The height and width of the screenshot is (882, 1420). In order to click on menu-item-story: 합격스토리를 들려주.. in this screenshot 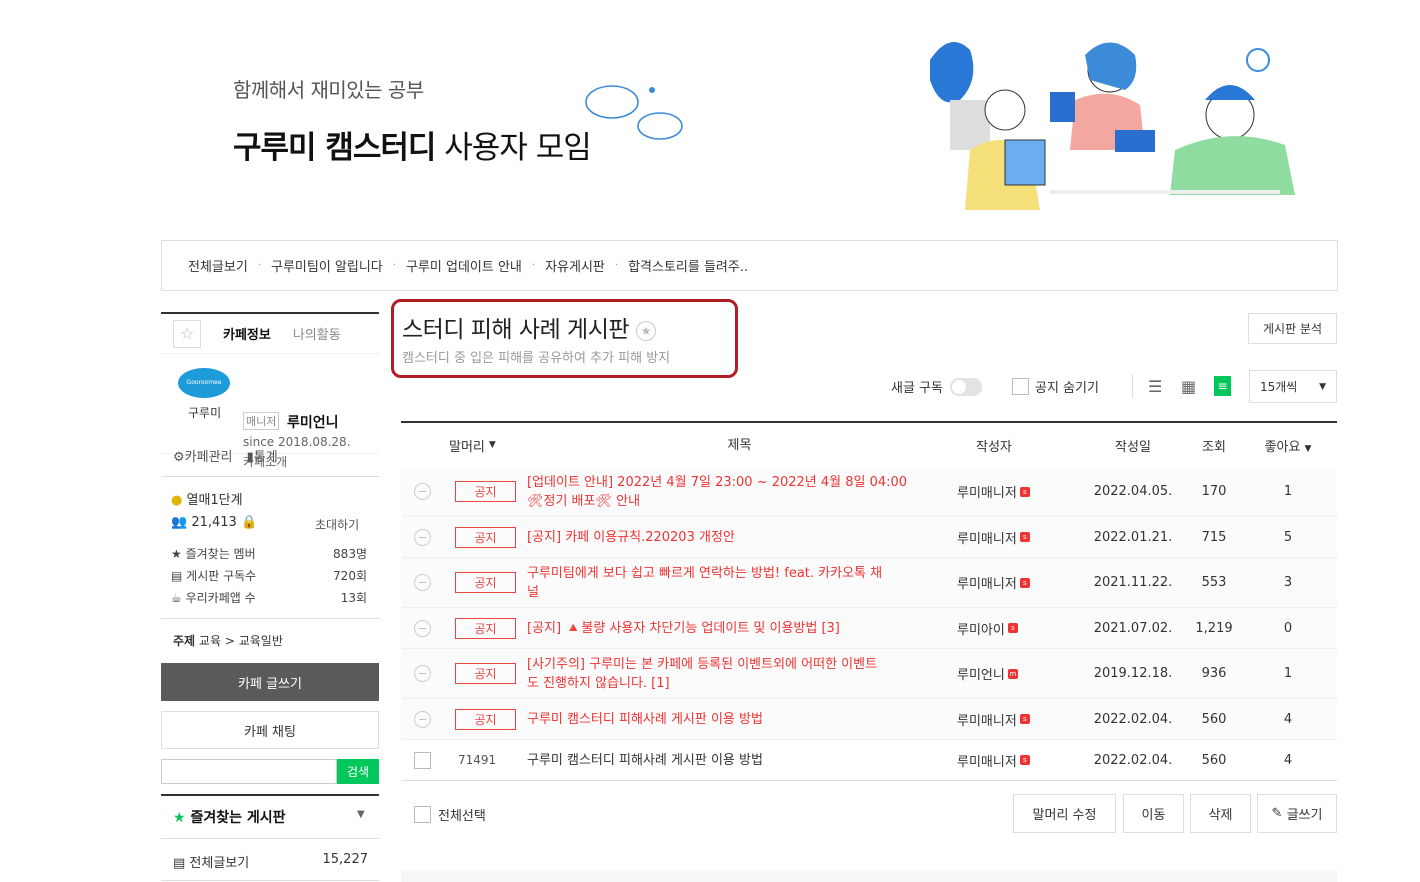, I will do `click(688, 265)`.